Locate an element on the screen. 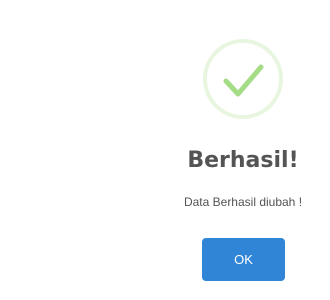 This screenshot has height=300, width=330. dialog-title: Berhasil! is located at coordinates (243, 160).